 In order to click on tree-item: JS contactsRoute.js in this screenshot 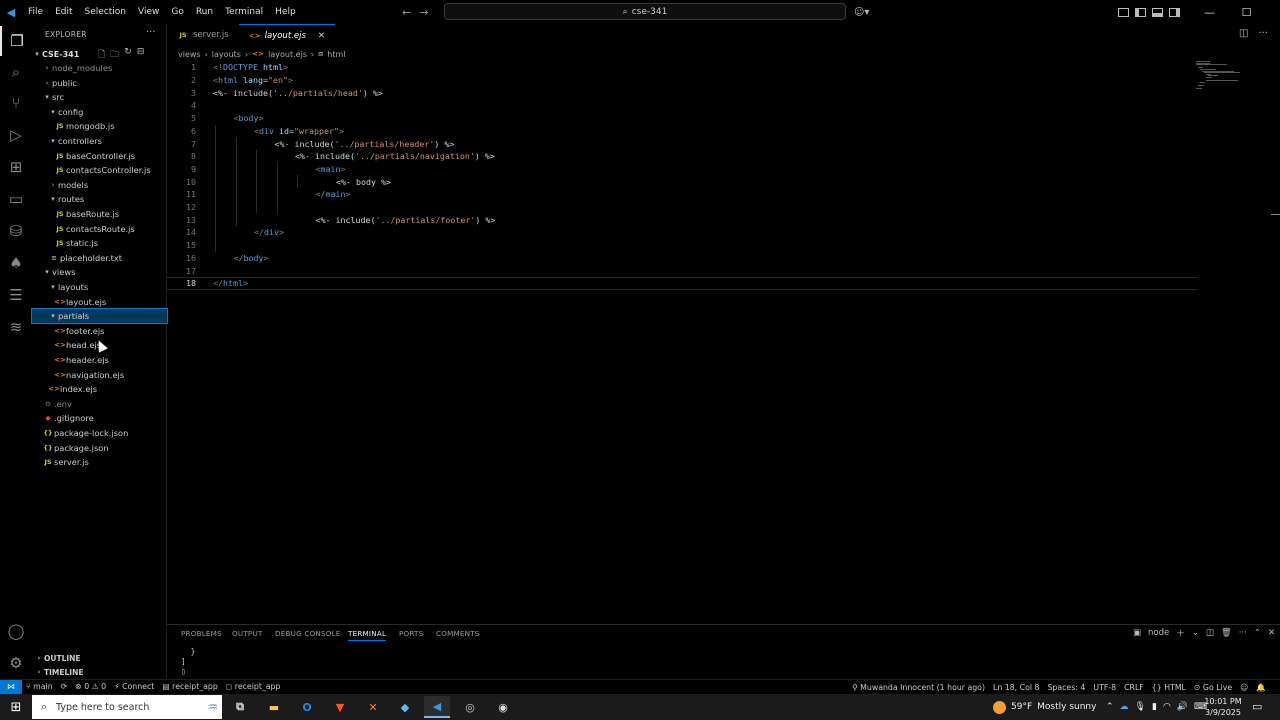, I will do `click(99, 229)`.